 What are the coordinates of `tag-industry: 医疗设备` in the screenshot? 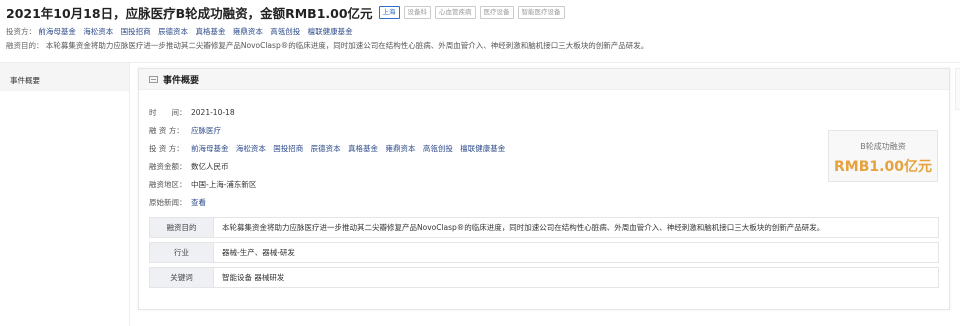 It's located at (496, 12).